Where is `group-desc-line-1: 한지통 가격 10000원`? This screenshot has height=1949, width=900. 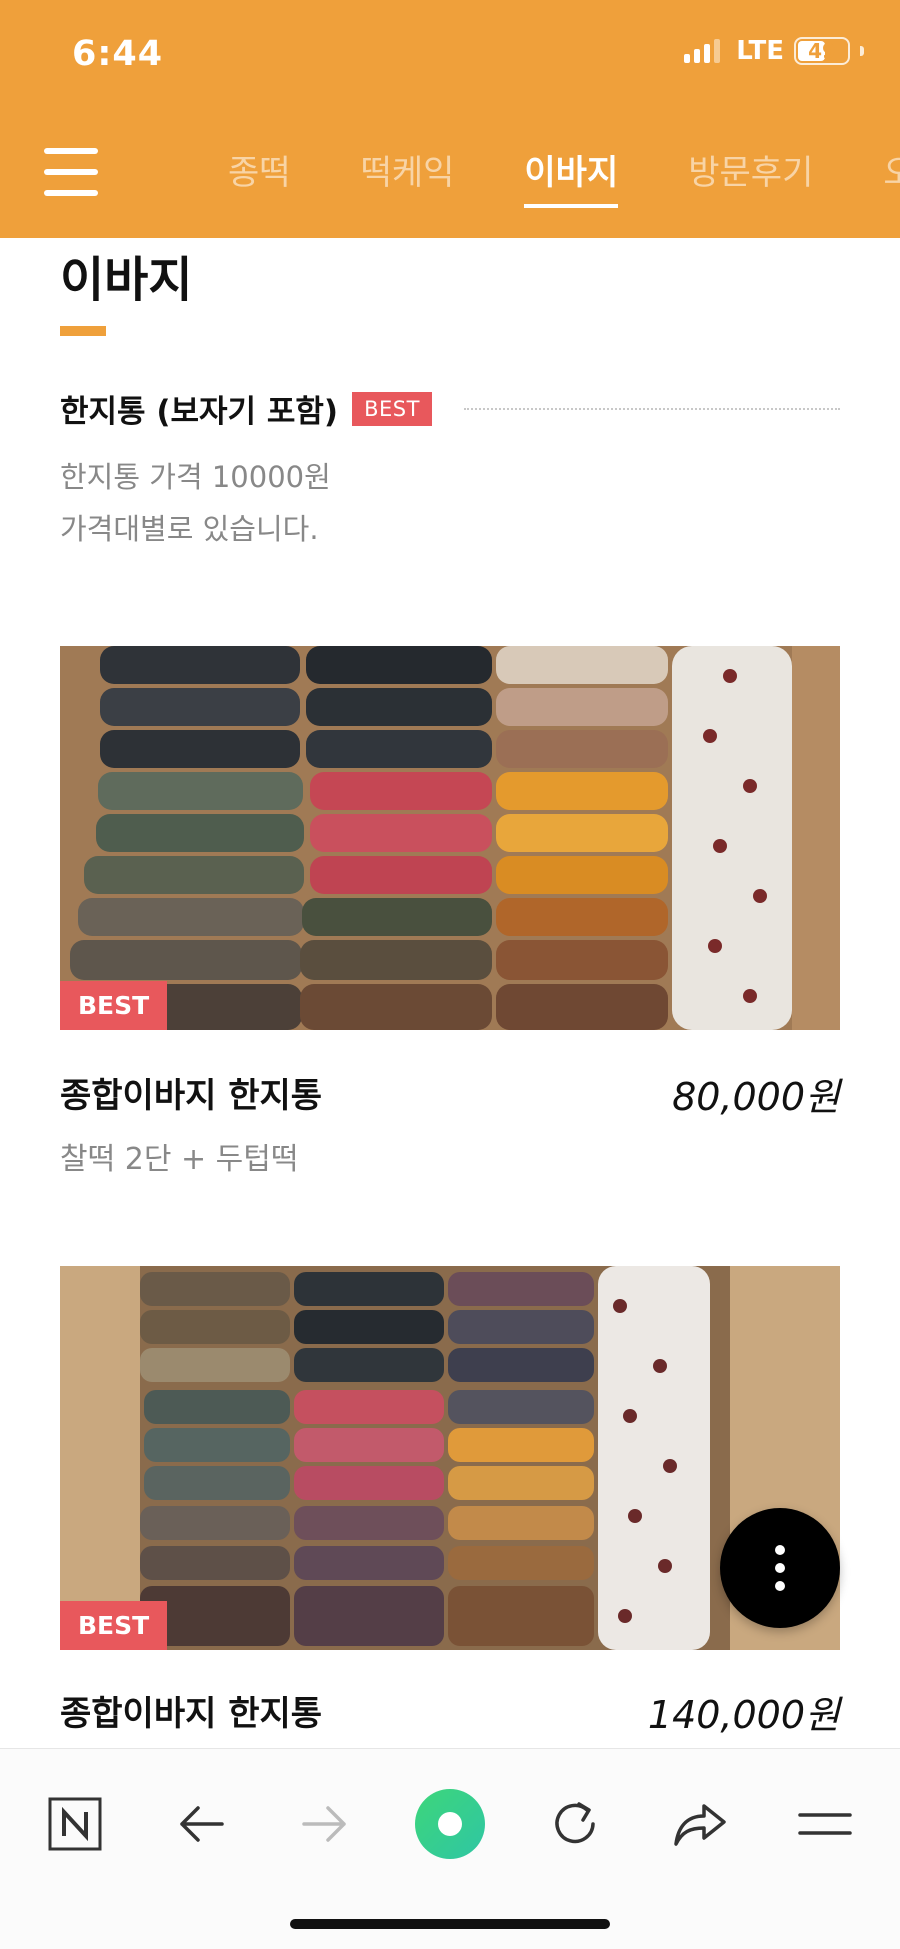
group-desc-line-1: 한지통 가격 10000원 is located at coordinates (195, 477).